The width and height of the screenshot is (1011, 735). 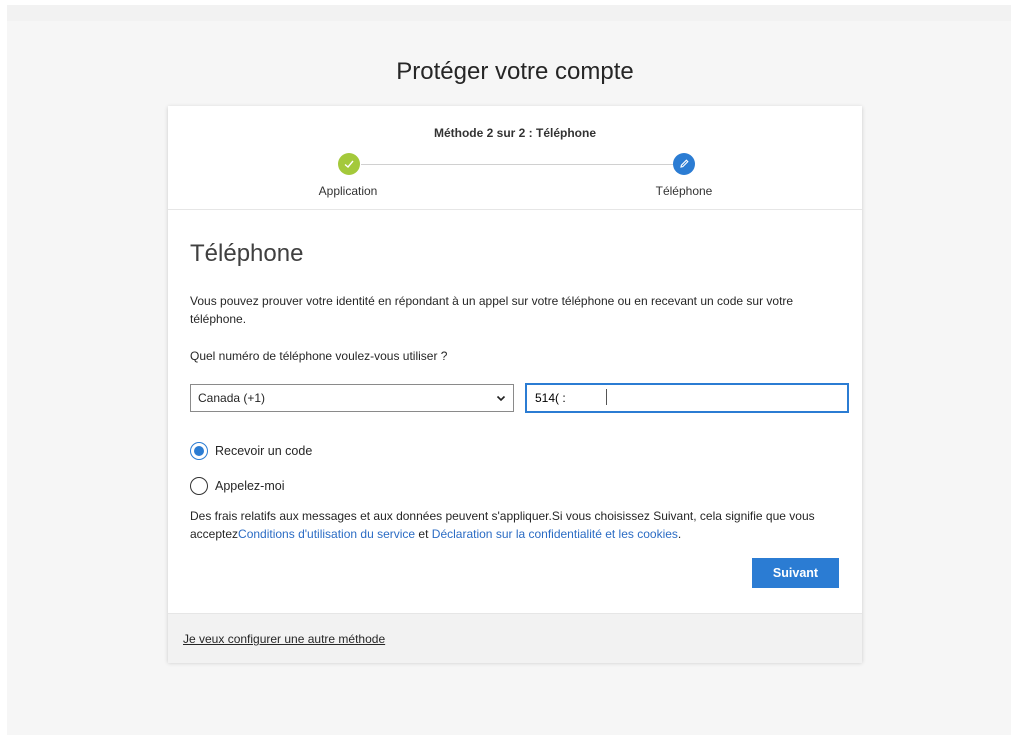 I want to click on country-select: Canada (+1), so click(x=352, y=398).